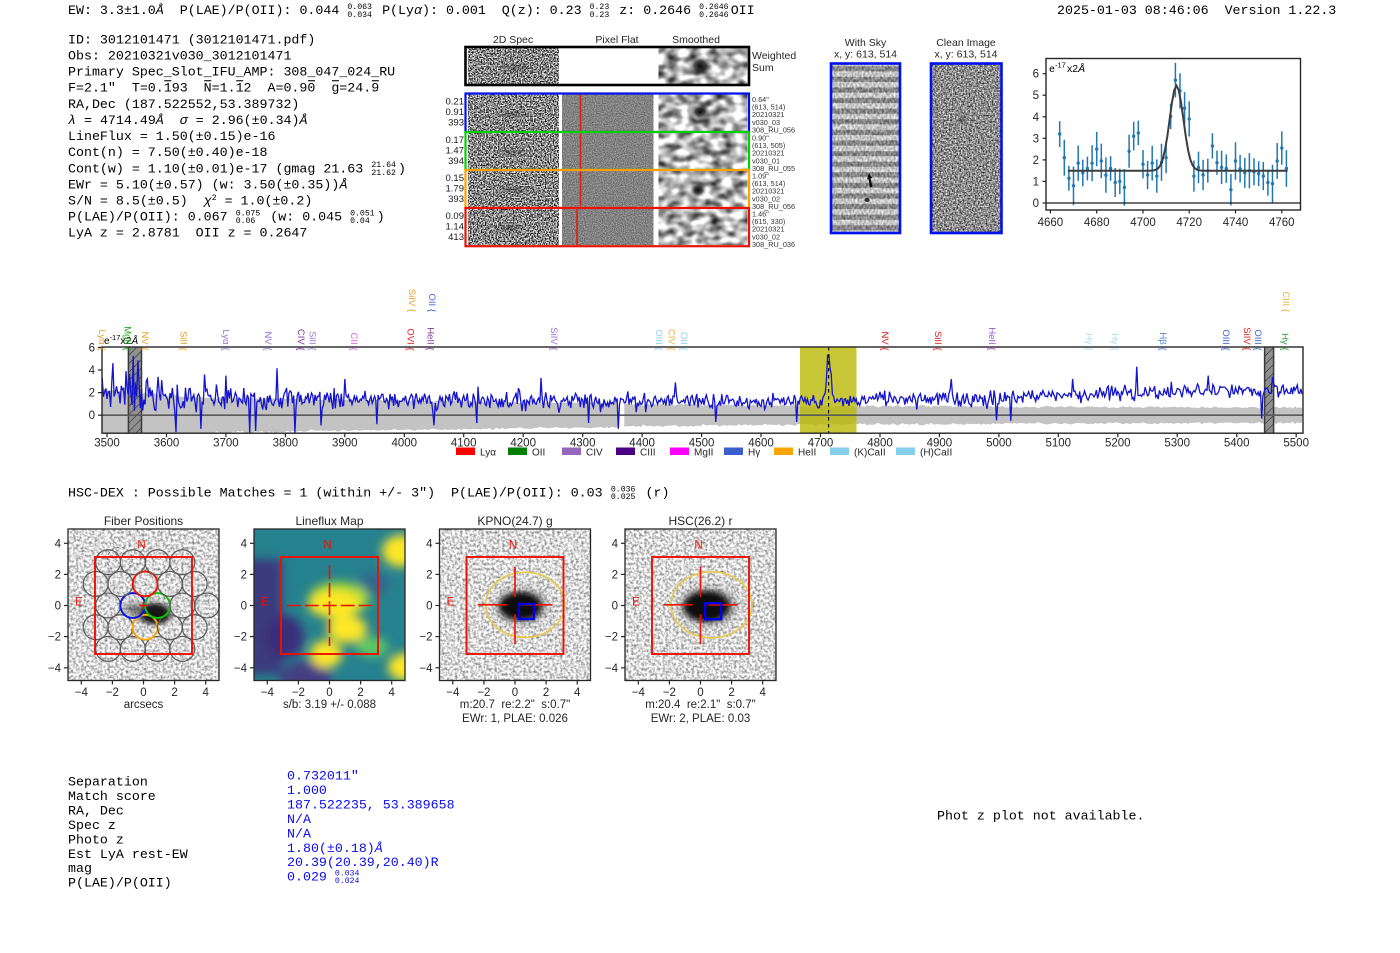 The image size is (1400, 953). What do you see at coordinates (1036, 75) in the screenshot?
I see `svg-text: 6` at bounding box center [1036, 75].